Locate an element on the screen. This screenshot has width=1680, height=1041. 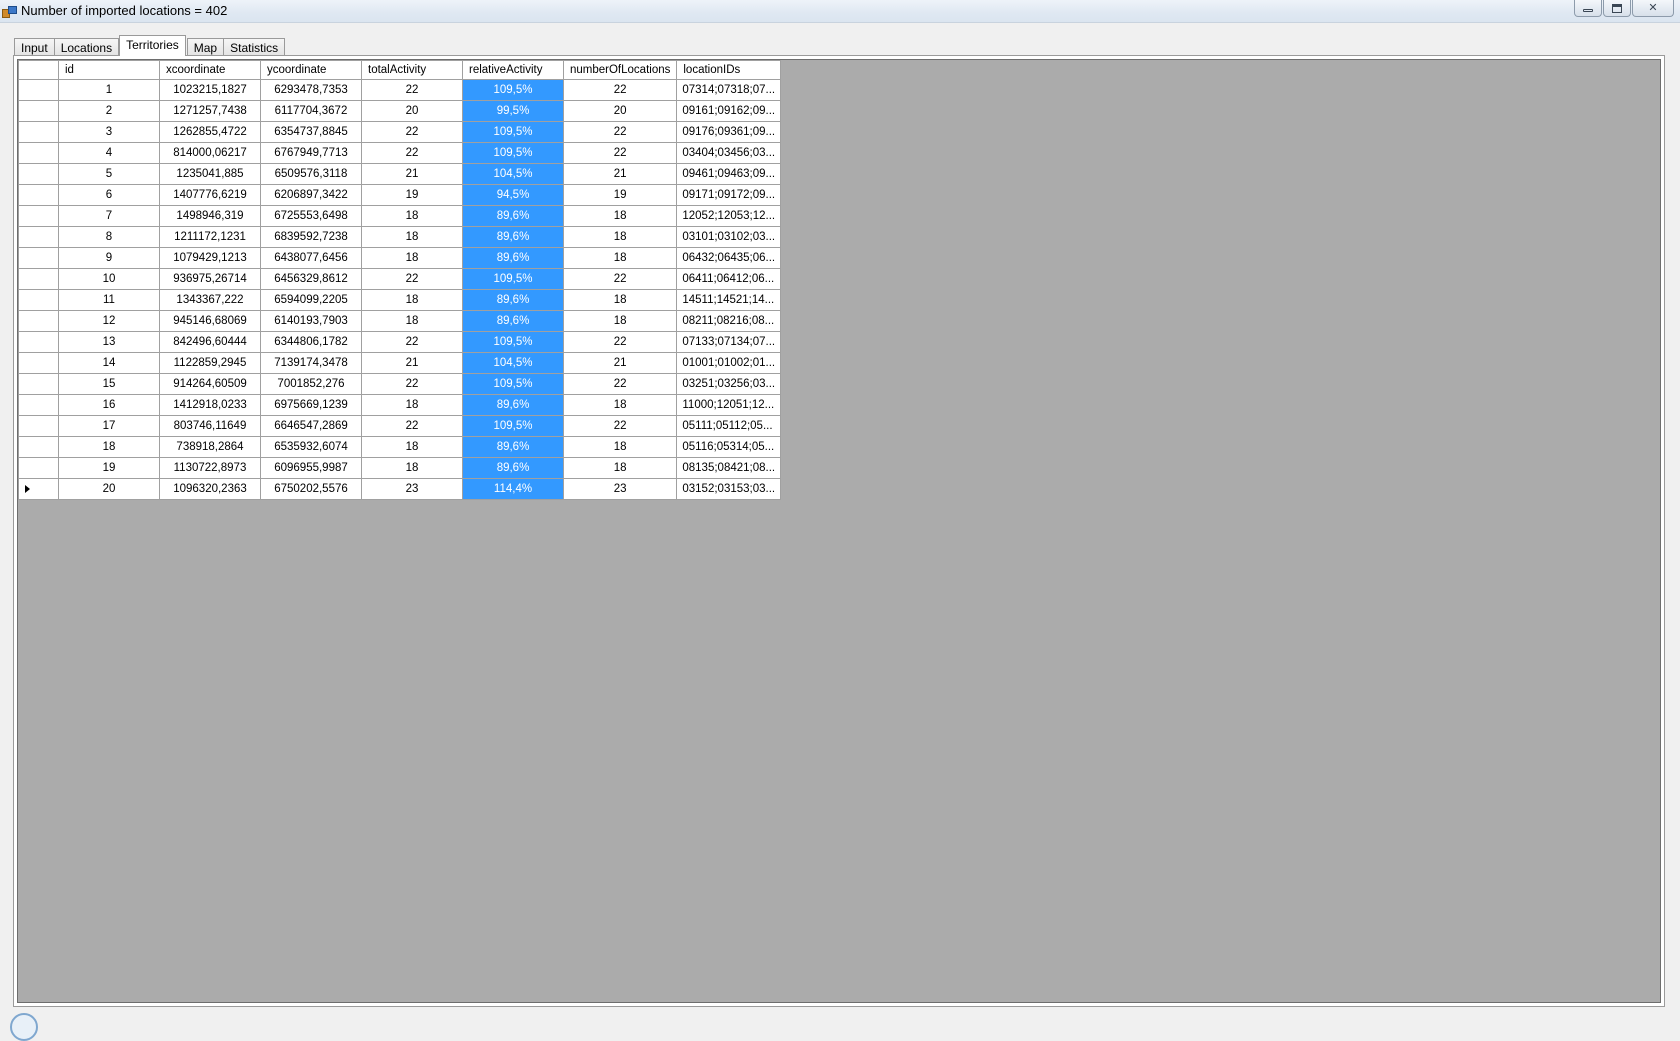
column-header-numberoflocations: numberOfLocations is located at coordinates (620, 70).